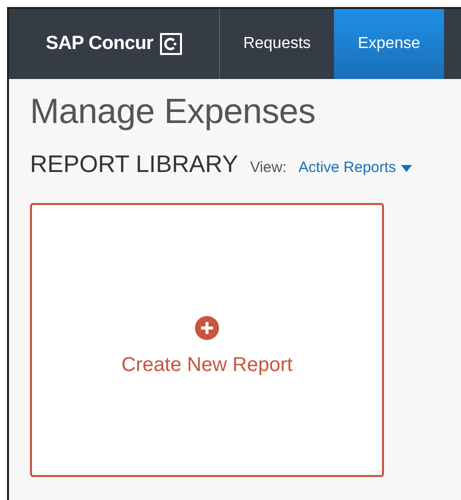  What do you see at coordinates (171, 44) in the screenshot?
I see `logo-icon` at bounding box center [171, 44].